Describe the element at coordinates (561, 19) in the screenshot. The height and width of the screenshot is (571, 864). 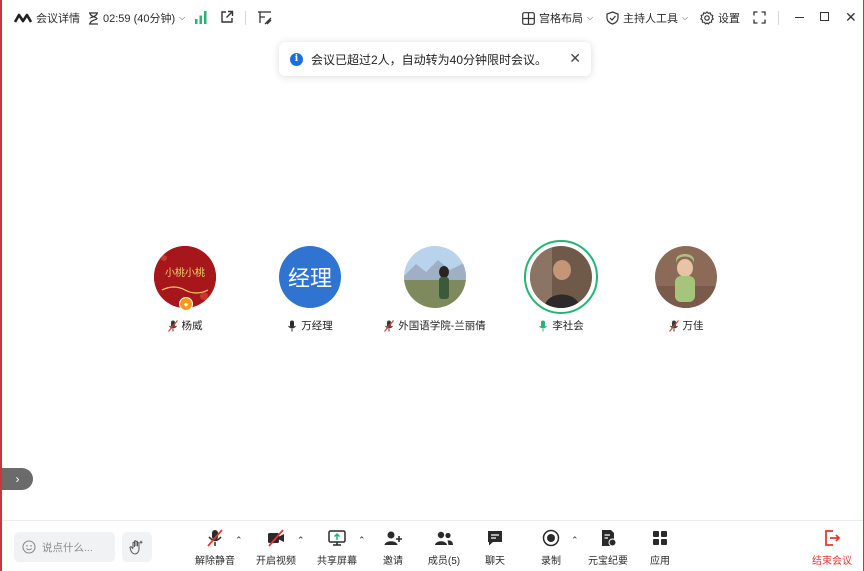
I see `layout-label: 宫格布局` at that location.